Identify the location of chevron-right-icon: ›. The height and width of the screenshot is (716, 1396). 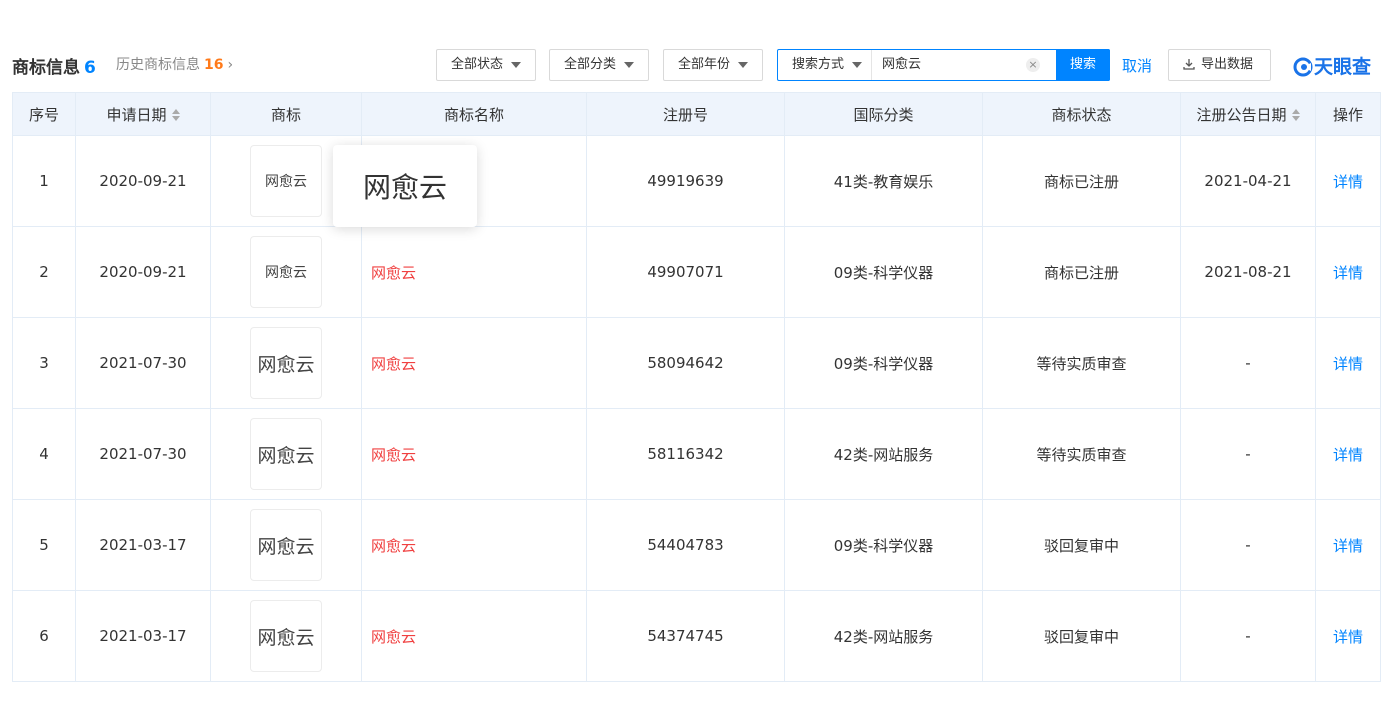
(230, 65).